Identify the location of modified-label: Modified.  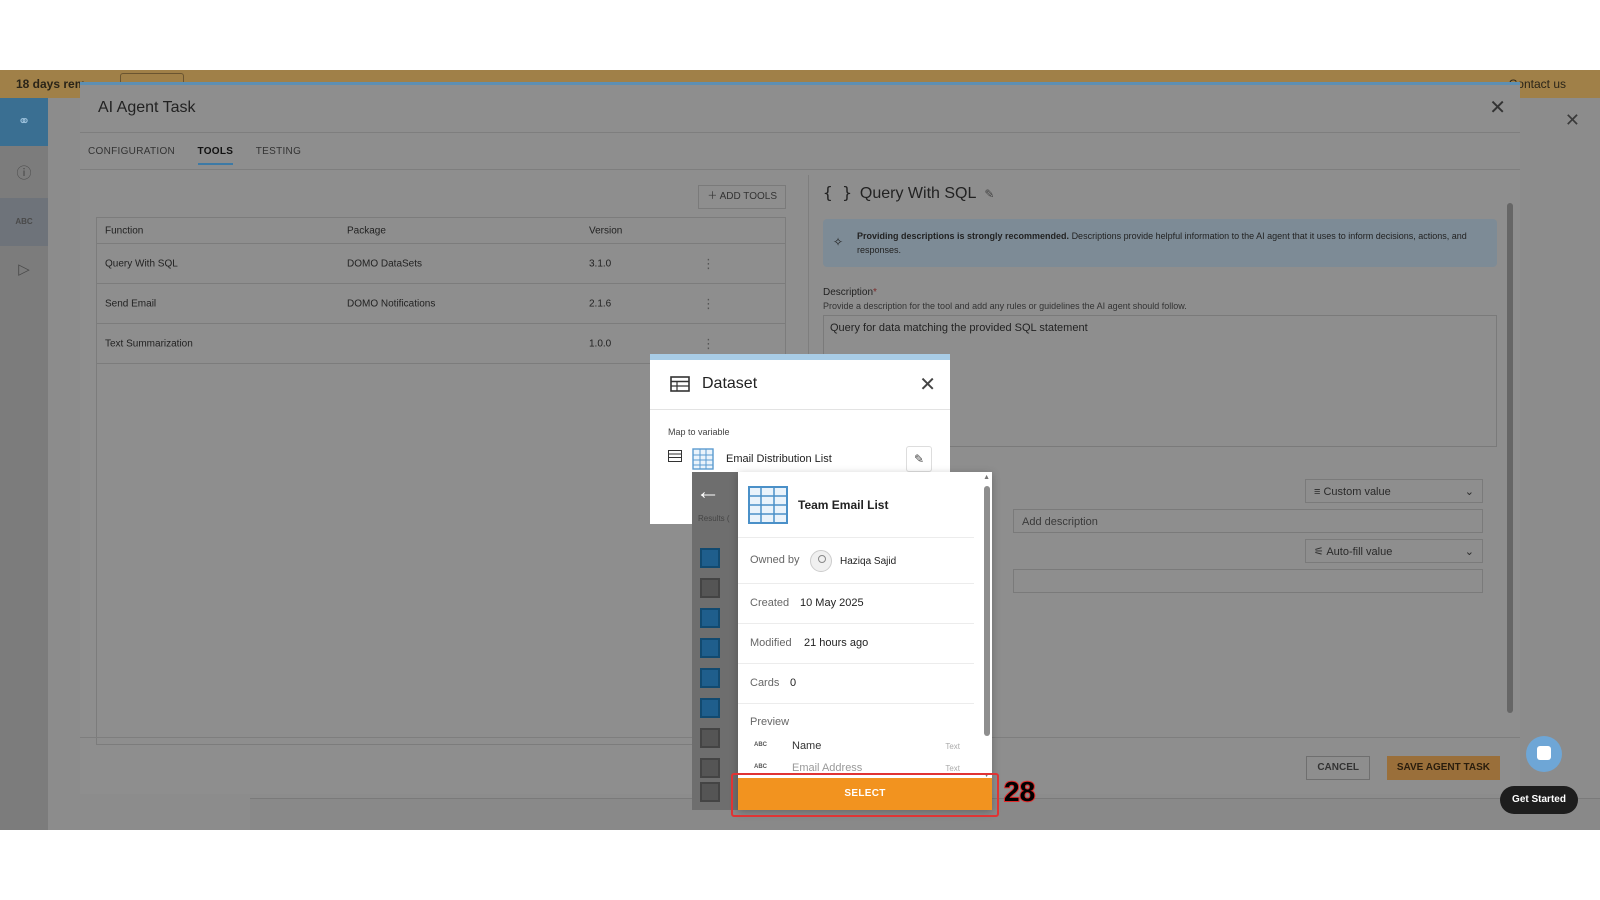
(771, 643).